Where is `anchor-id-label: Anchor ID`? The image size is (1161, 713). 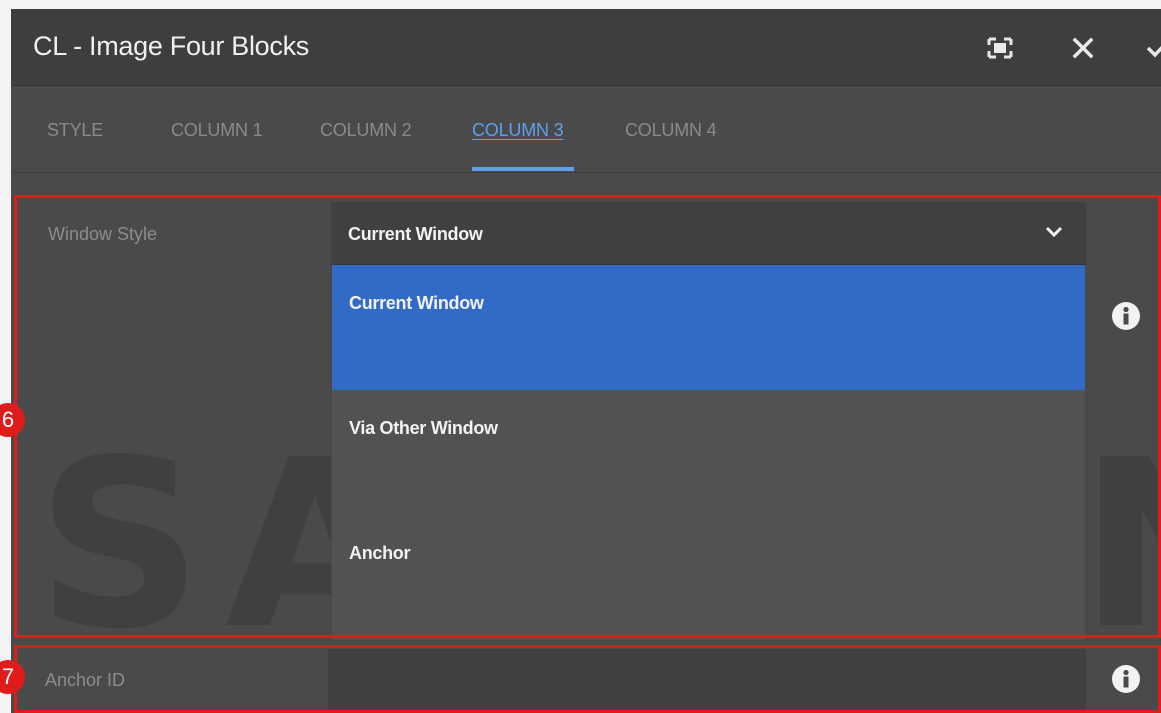
anchor-id-label: Anchor ID is located at coordinates (85, 680).